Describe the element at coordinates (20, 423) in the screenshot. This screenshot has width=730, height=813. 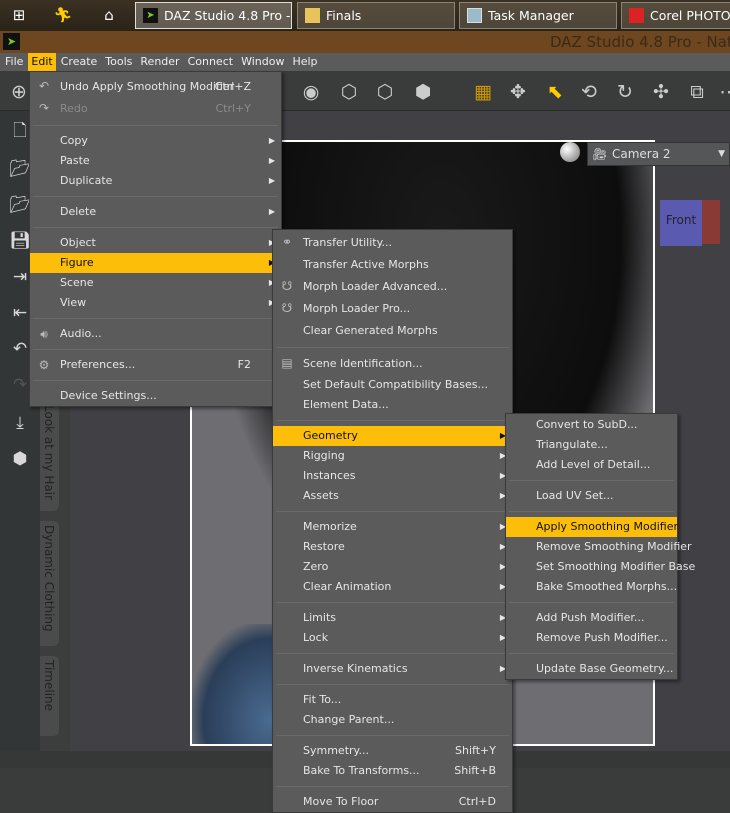
I see `drop-to-floor-icon: ⤓` at that location.